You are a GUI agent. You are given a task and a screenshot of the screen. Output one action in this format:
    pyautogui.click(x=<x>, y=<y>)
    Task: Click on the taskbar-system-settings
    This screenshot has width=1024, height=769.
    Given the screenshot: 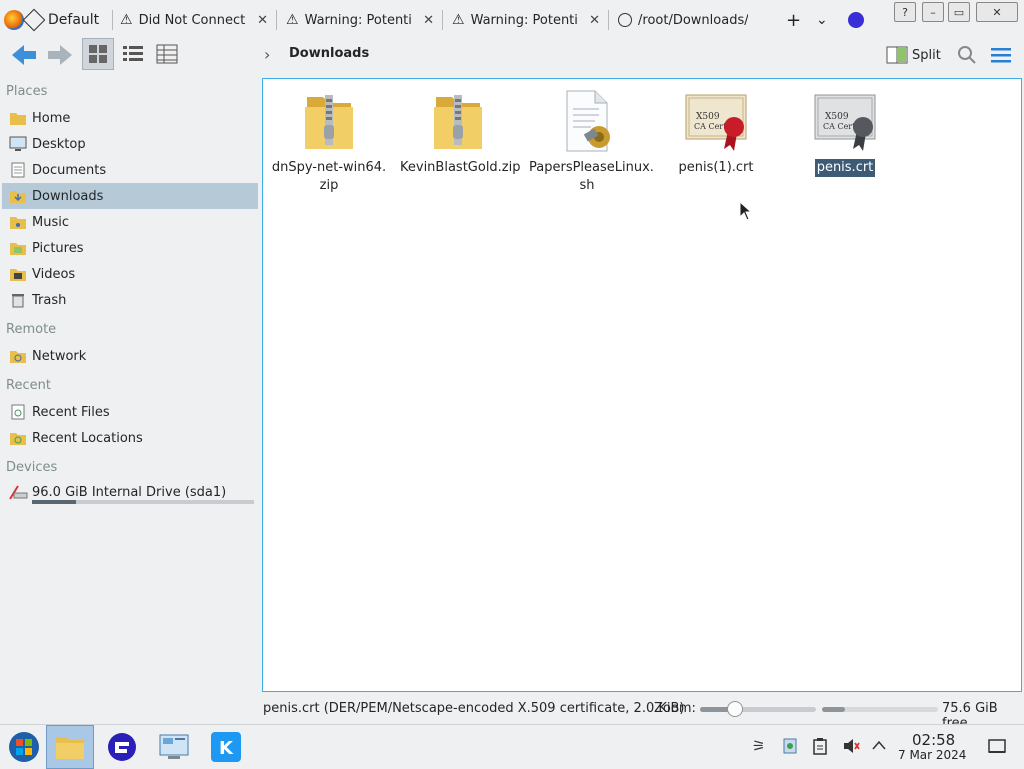 What is the action you would take?
    pyautogui.click(x=174, y=747)
    